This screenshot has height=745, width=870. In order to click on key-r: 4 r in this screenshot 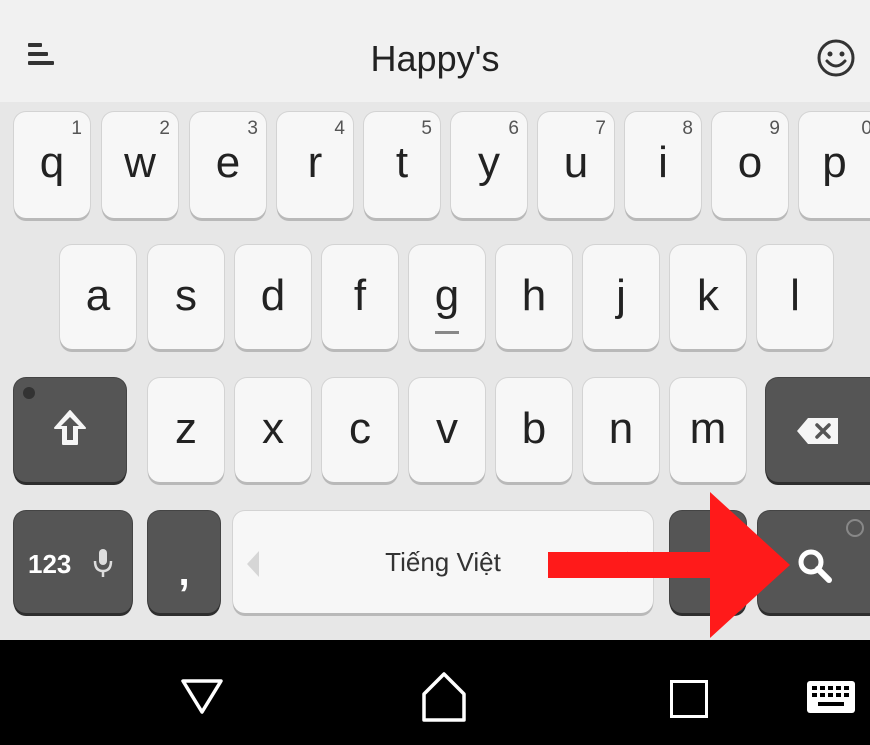, I will do `click(315, 165)`.